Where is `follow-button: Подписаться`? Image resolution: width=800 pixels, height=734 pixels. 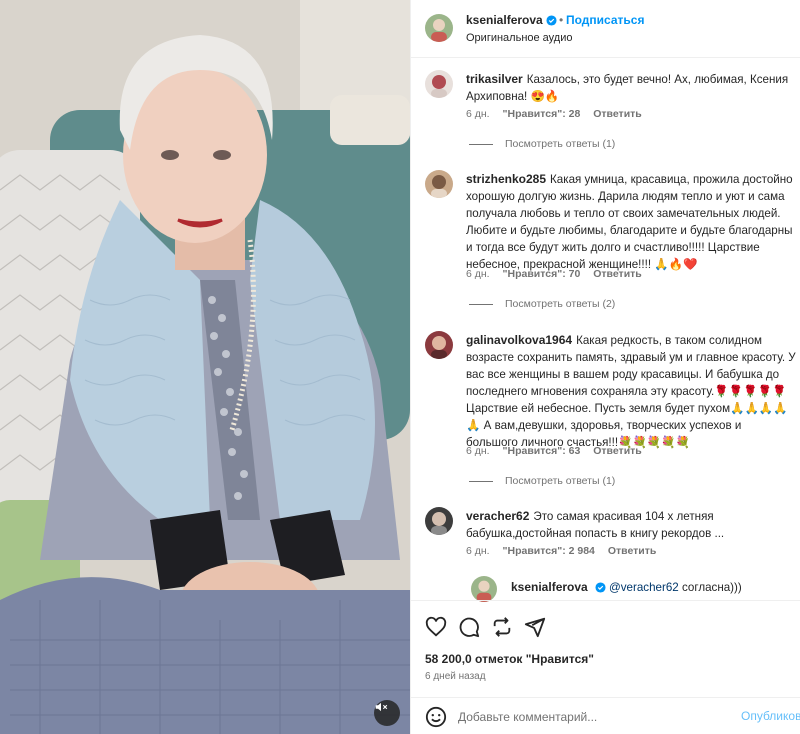
follow-button: Подписаться is located at coordinates (605, 20).